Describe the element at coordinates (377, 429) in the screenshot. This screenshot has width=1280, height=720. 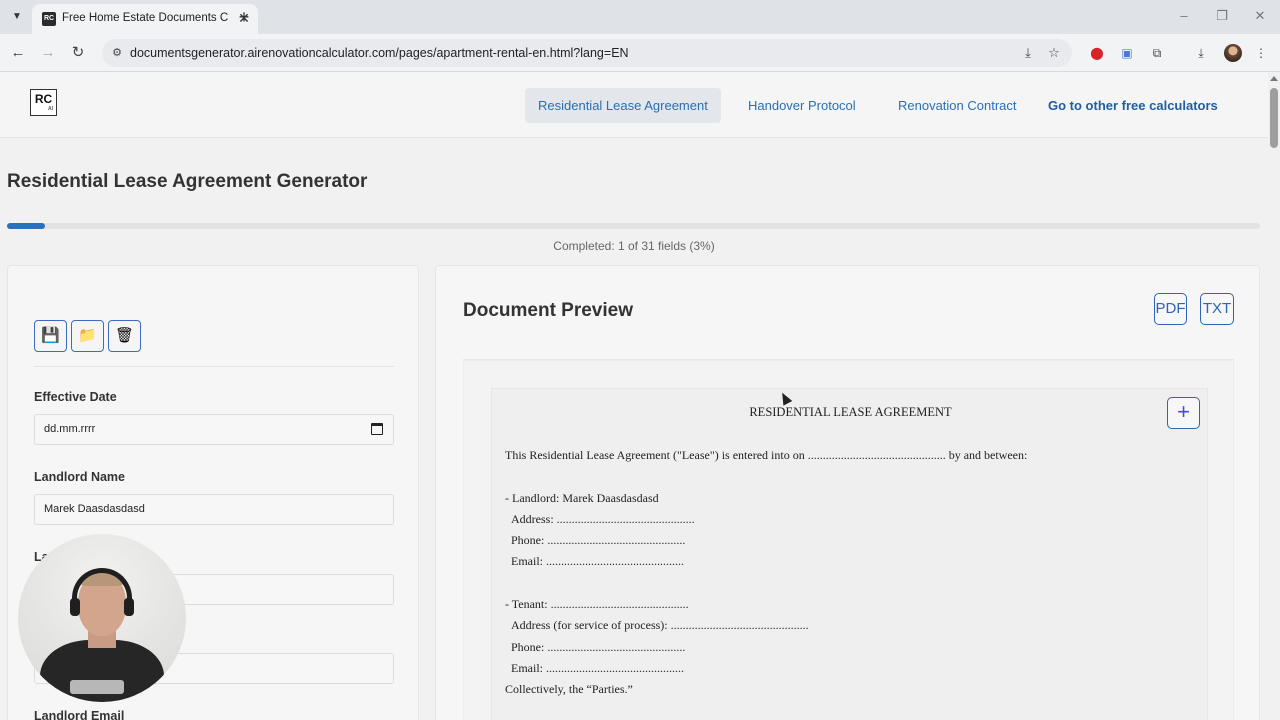
I see `calendar-icon` at that location.